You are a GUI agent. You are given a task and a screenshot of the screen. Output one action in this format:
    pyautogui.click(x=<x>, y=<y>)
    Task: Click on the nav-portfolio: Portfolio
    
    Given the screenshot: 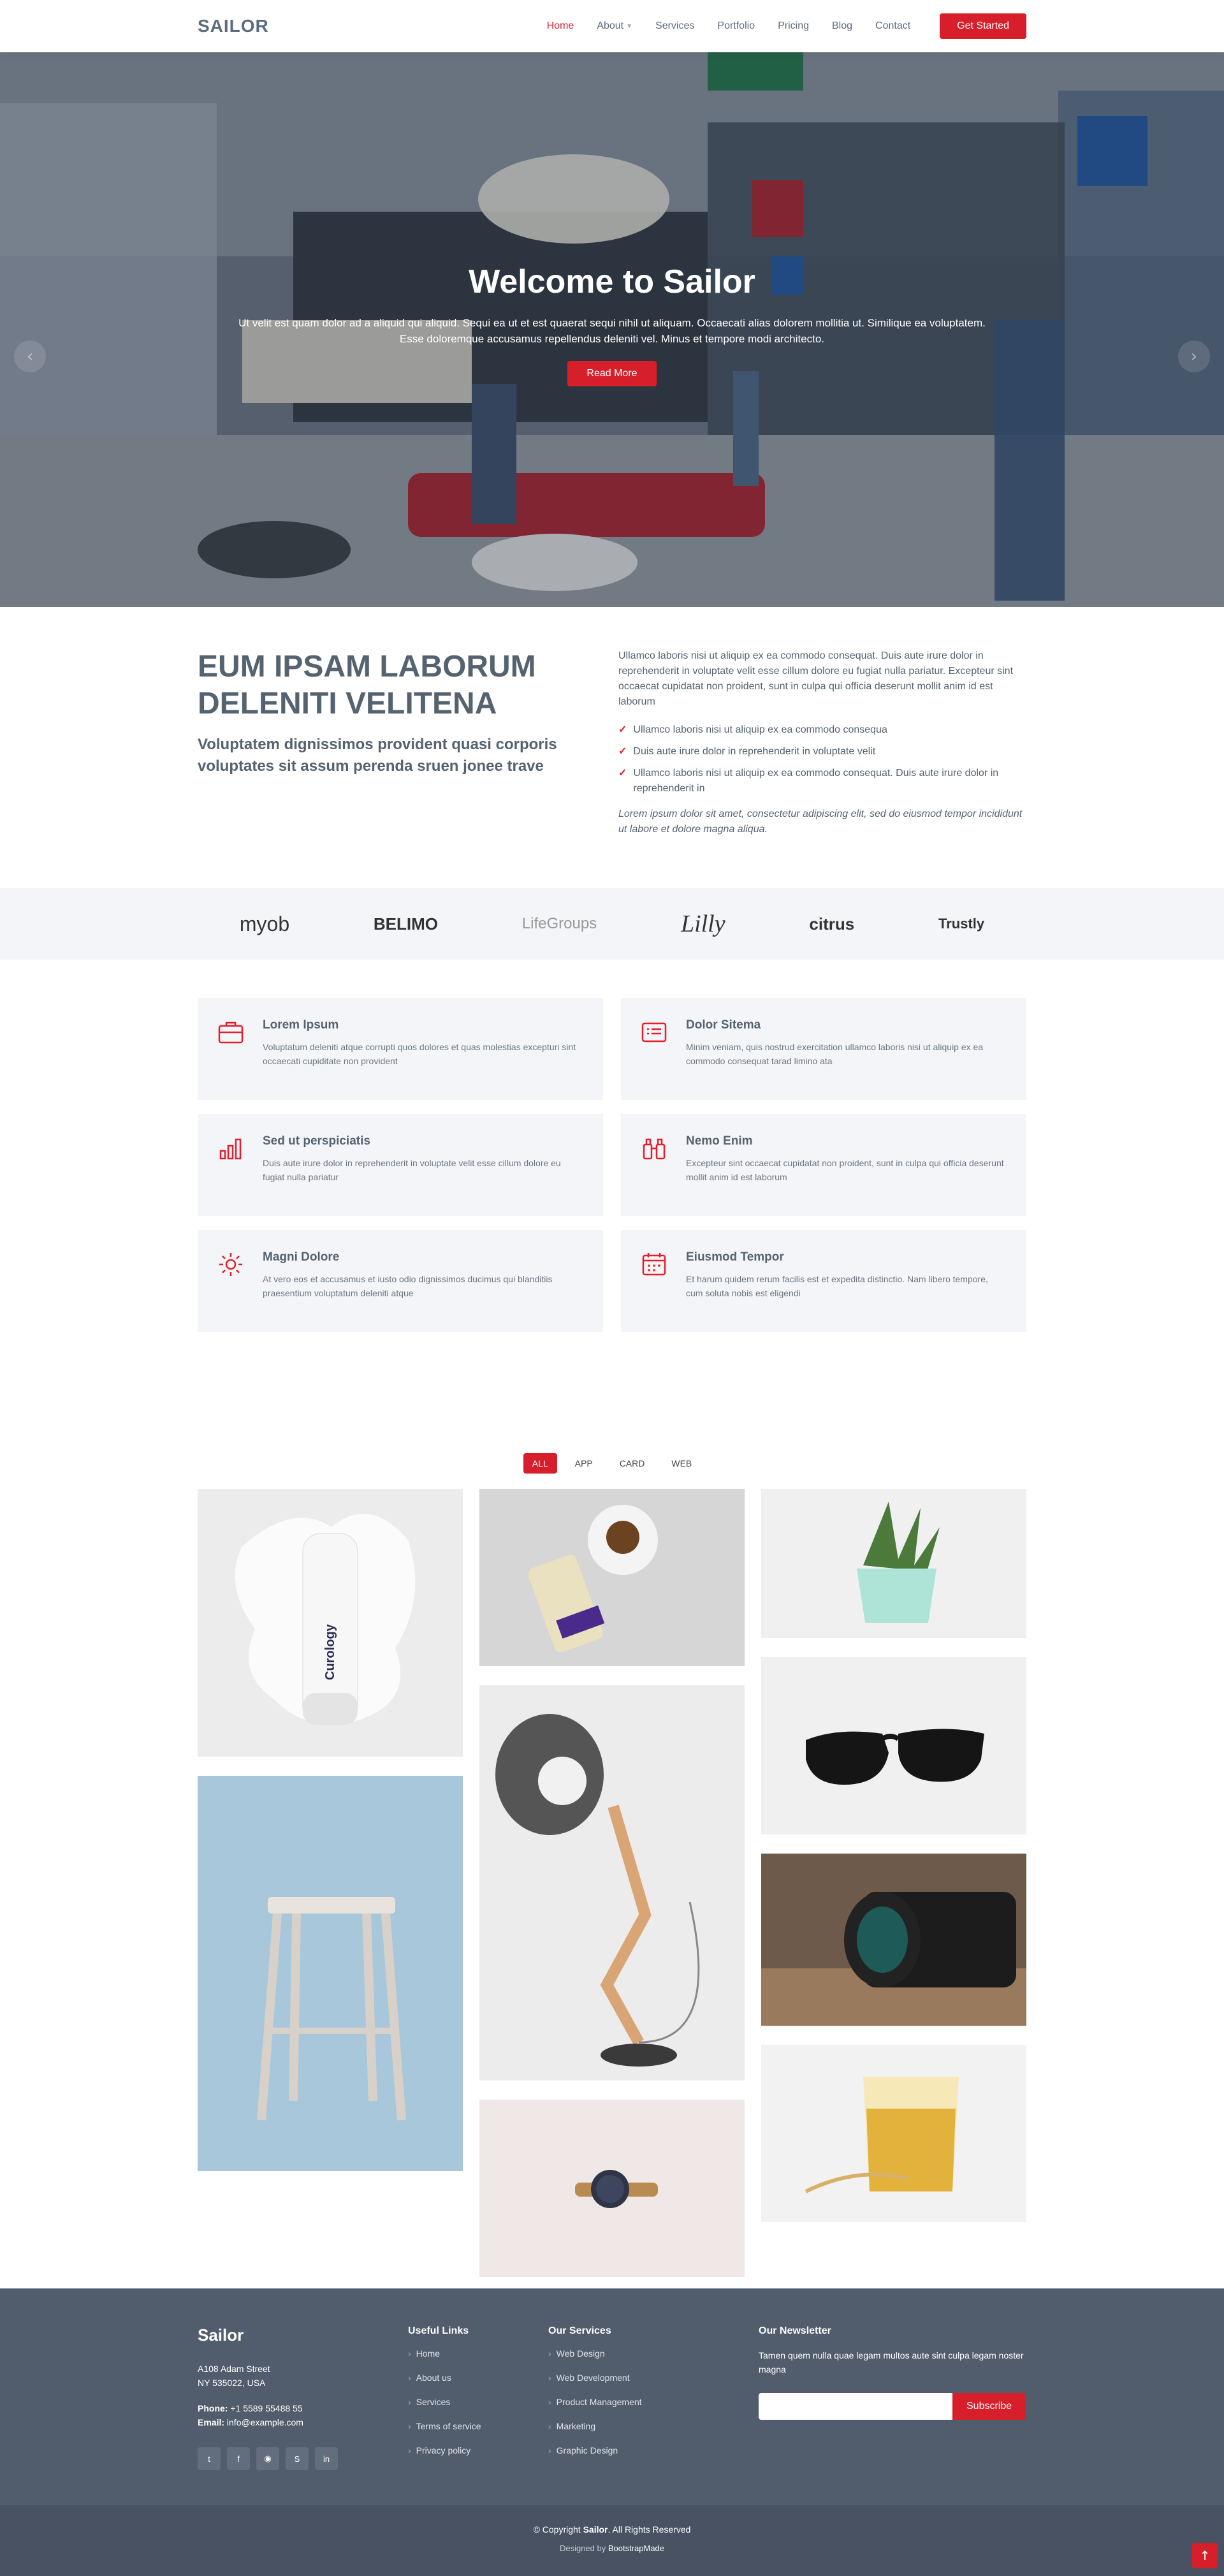 What is the action you would take?
    pyautogui.click(x=736, y=26)
    